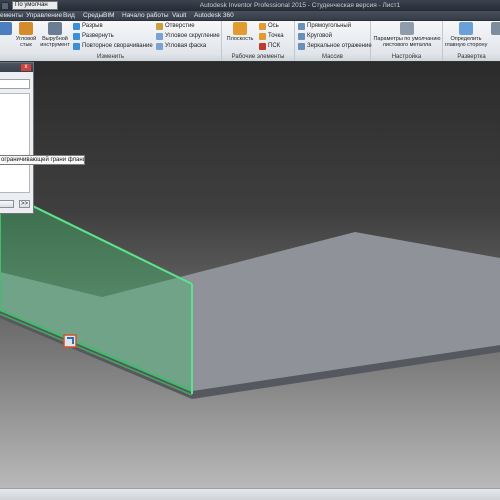 This screenshot has width=500, height=500. What do you see at coordinates (319, 36) in the screenshot?
I see `circular-pattern-label: Круговой` at bounding box center [319, 36].